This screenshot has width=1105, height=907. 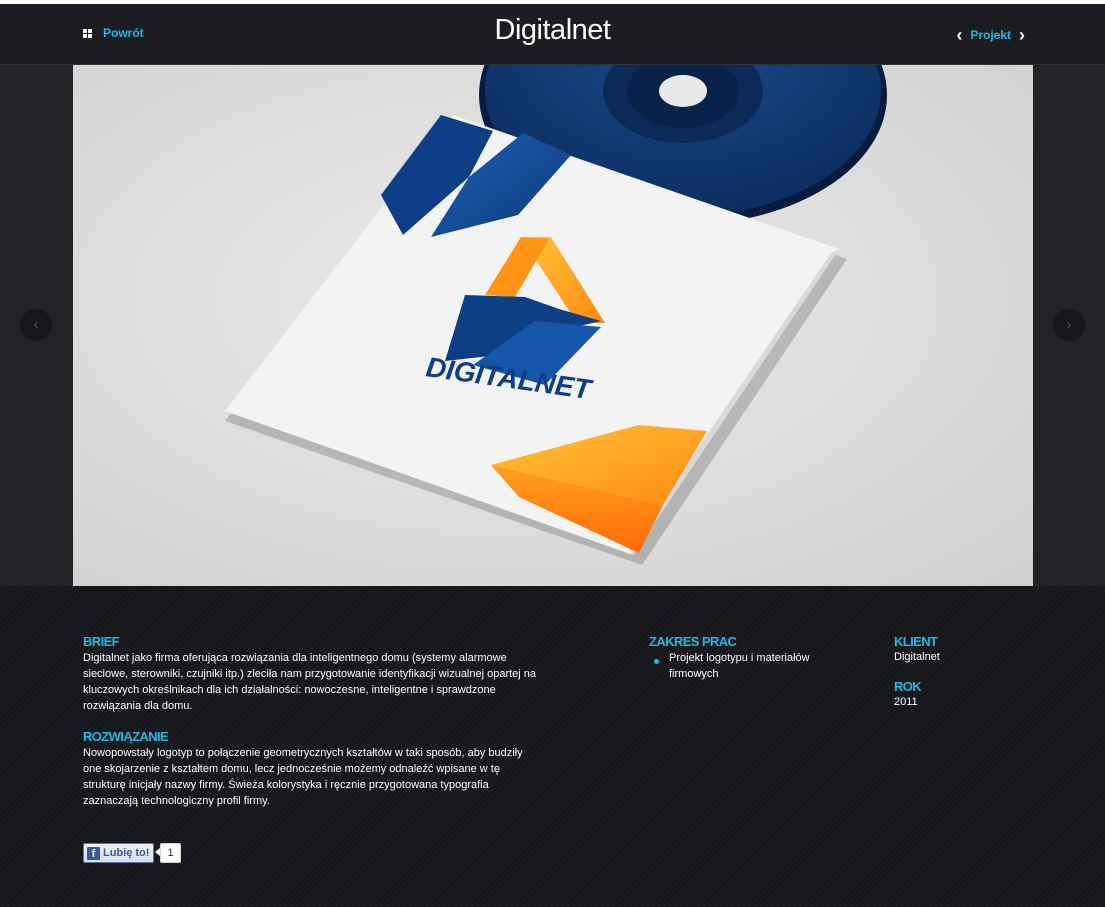 What do you see at coordinates (969, 672) in the screenshot?
I see `meta-column: KLIENT Digitalnet ROK 2011` at bounding box center [969, 672].